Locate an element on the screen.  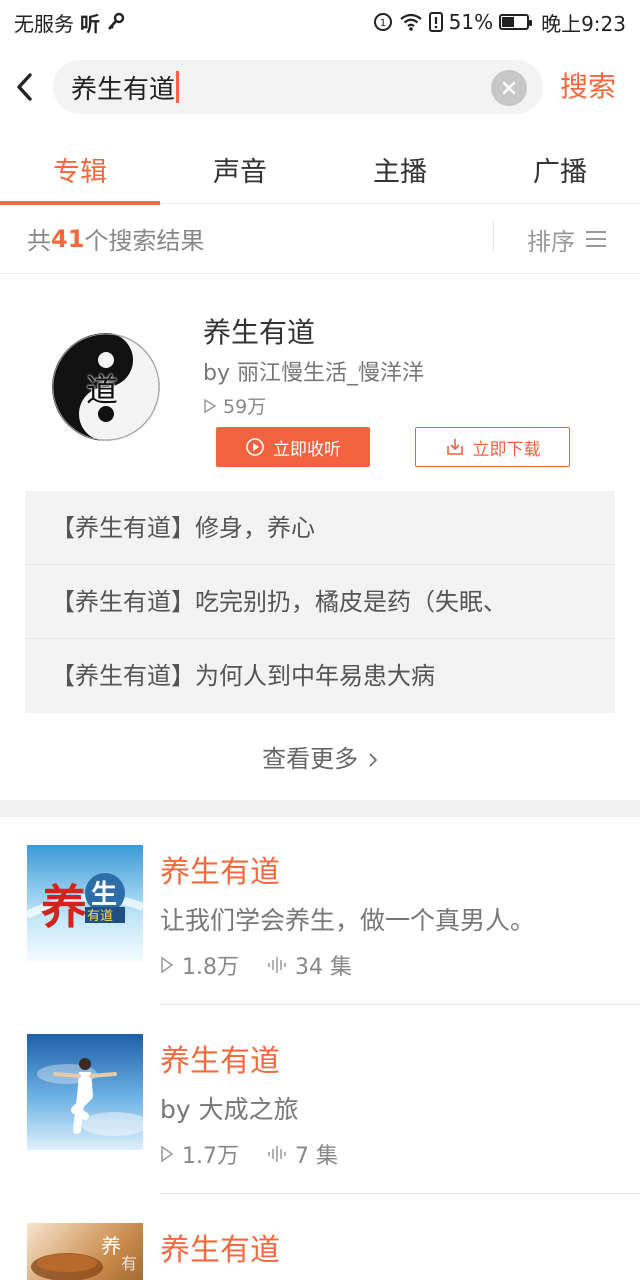
listen-now-label: 立即收听 is located at coordinates (307, 449).